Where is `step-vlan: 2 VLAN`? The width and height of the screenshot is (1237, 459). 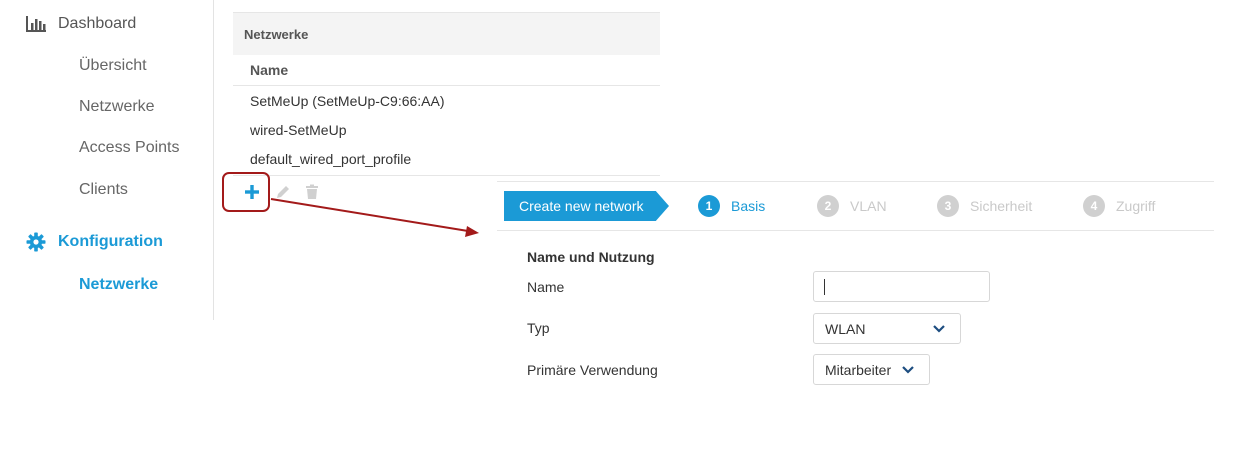
step-vlan: 2 VLAN is located at coordinates (852, 206).